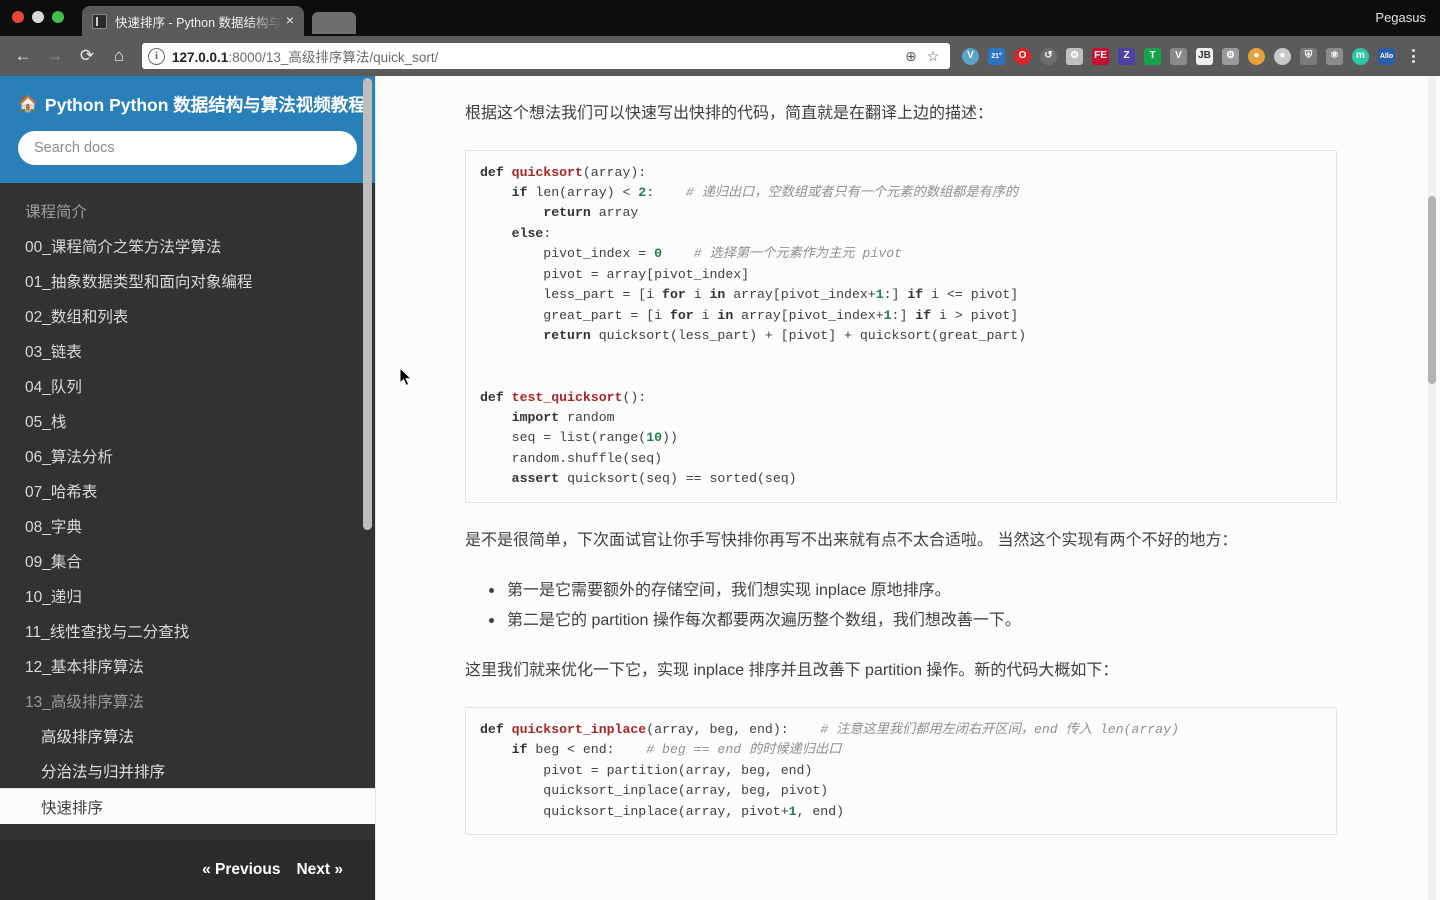 Image resolution: width=1440 pixels, height=900 pixels. I want to click on zotero-icon: Z, so click(1126, 56).